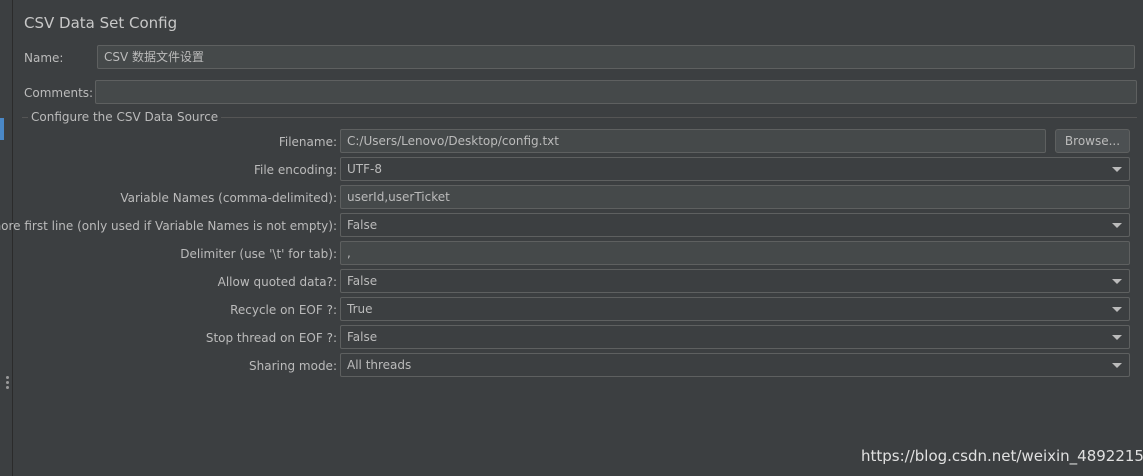  What do you see at coordinates (735, 337) in the screenshot?
I see `stop-thread-eof-select: False` at bounding box center [735, 337].